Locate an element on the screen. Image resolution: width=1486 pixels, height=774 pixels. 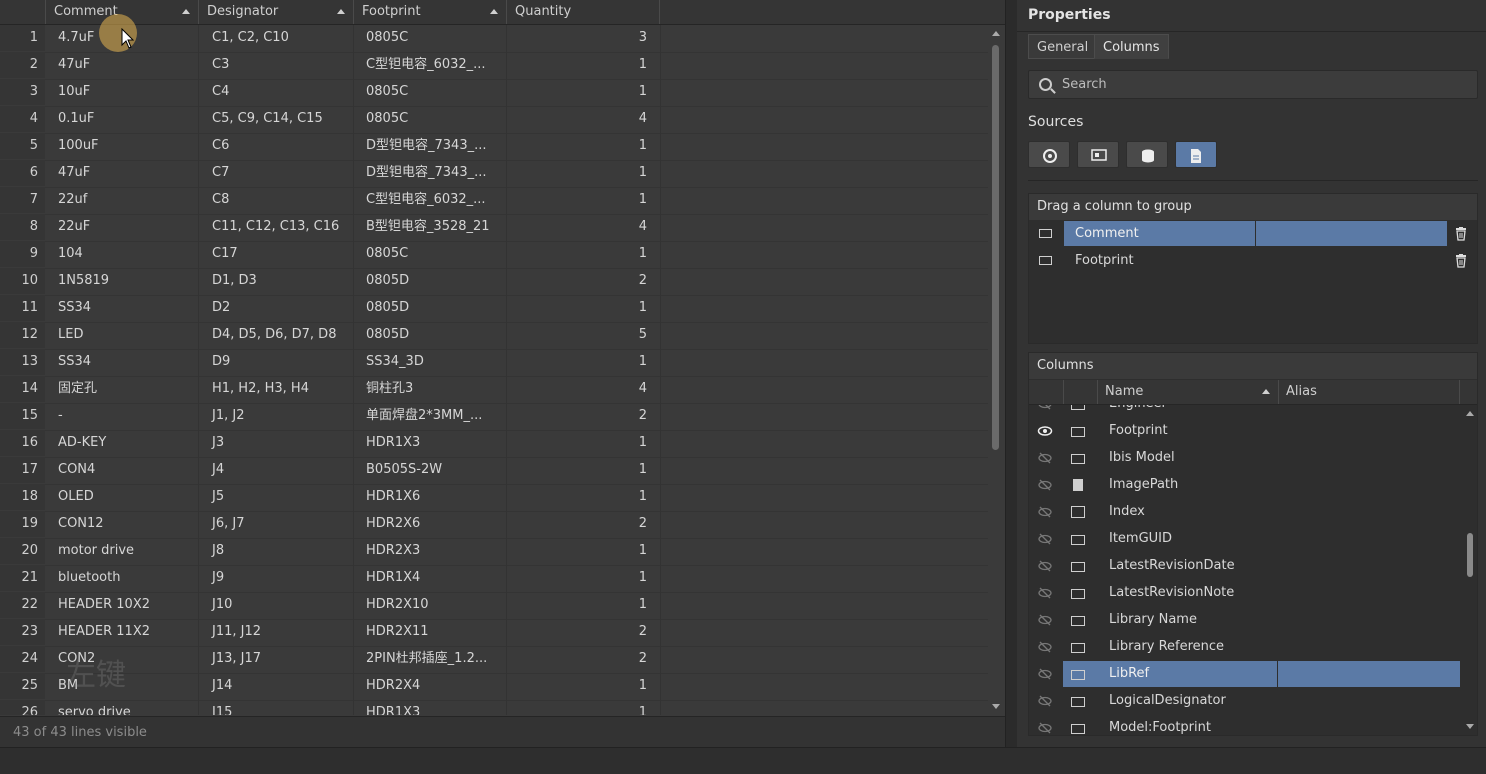
table-row: 5 100uF C6 D型钽电容_7343_... 1 is located at coordinates (494, 147).